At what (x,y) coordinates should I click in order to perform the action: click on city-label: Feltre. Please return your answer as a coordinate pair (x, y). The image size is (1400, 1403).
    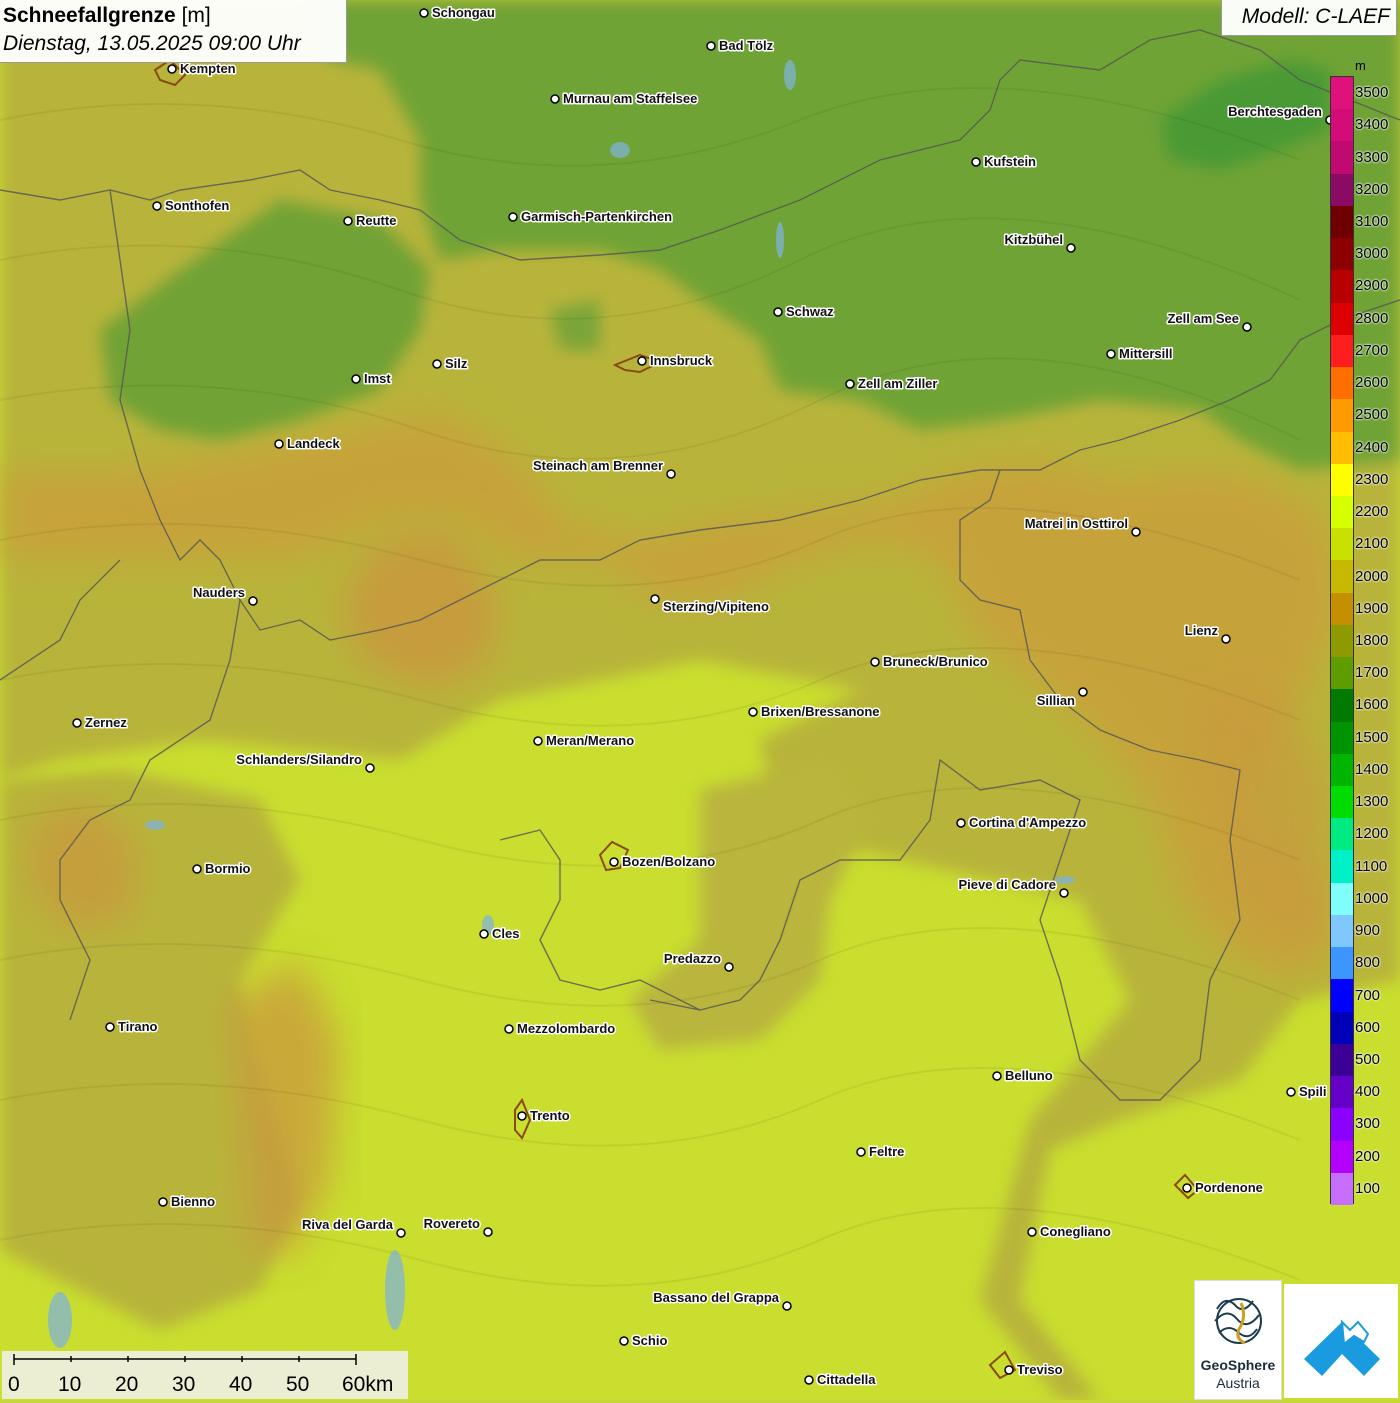
    Looking at the image, I should click on (886, 1151).